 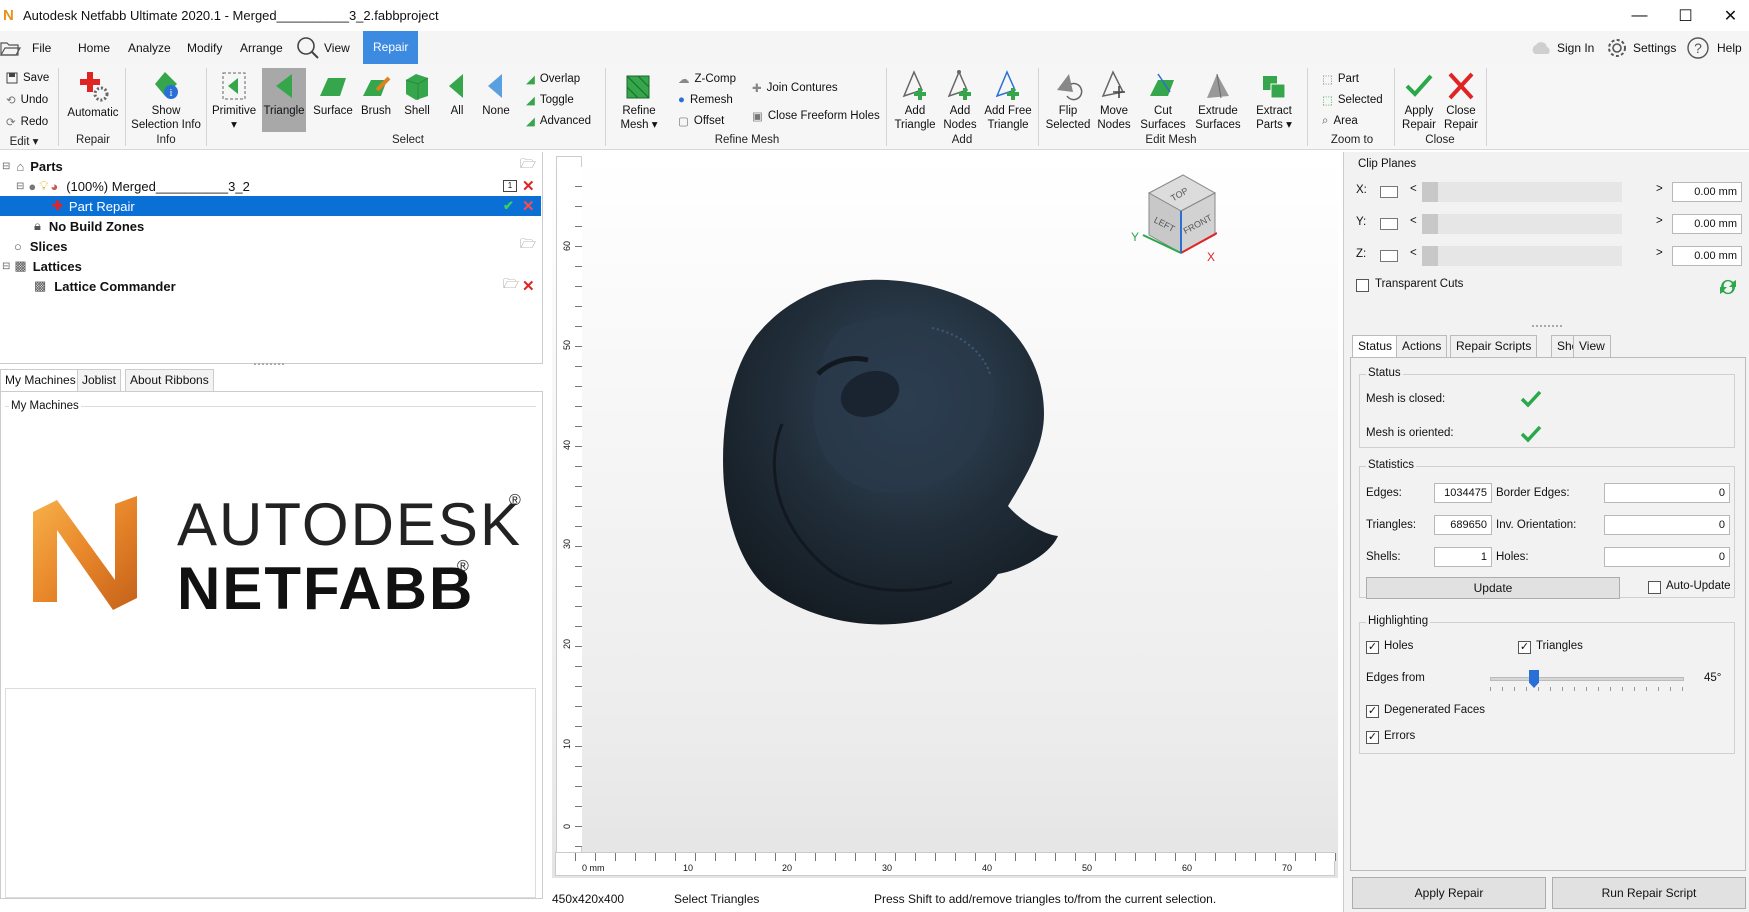 What do you see at coordinates (701, 121) in the screenshot?
I see `offset-button: ▢ Offset` at bounding box center [701, 121].